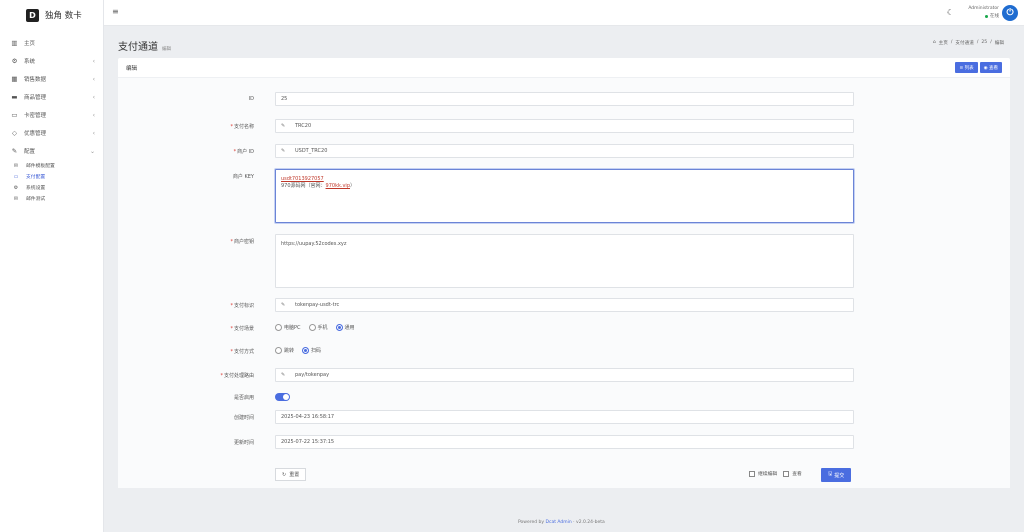  I want to click on view-label: 查看, so click(797, 474).